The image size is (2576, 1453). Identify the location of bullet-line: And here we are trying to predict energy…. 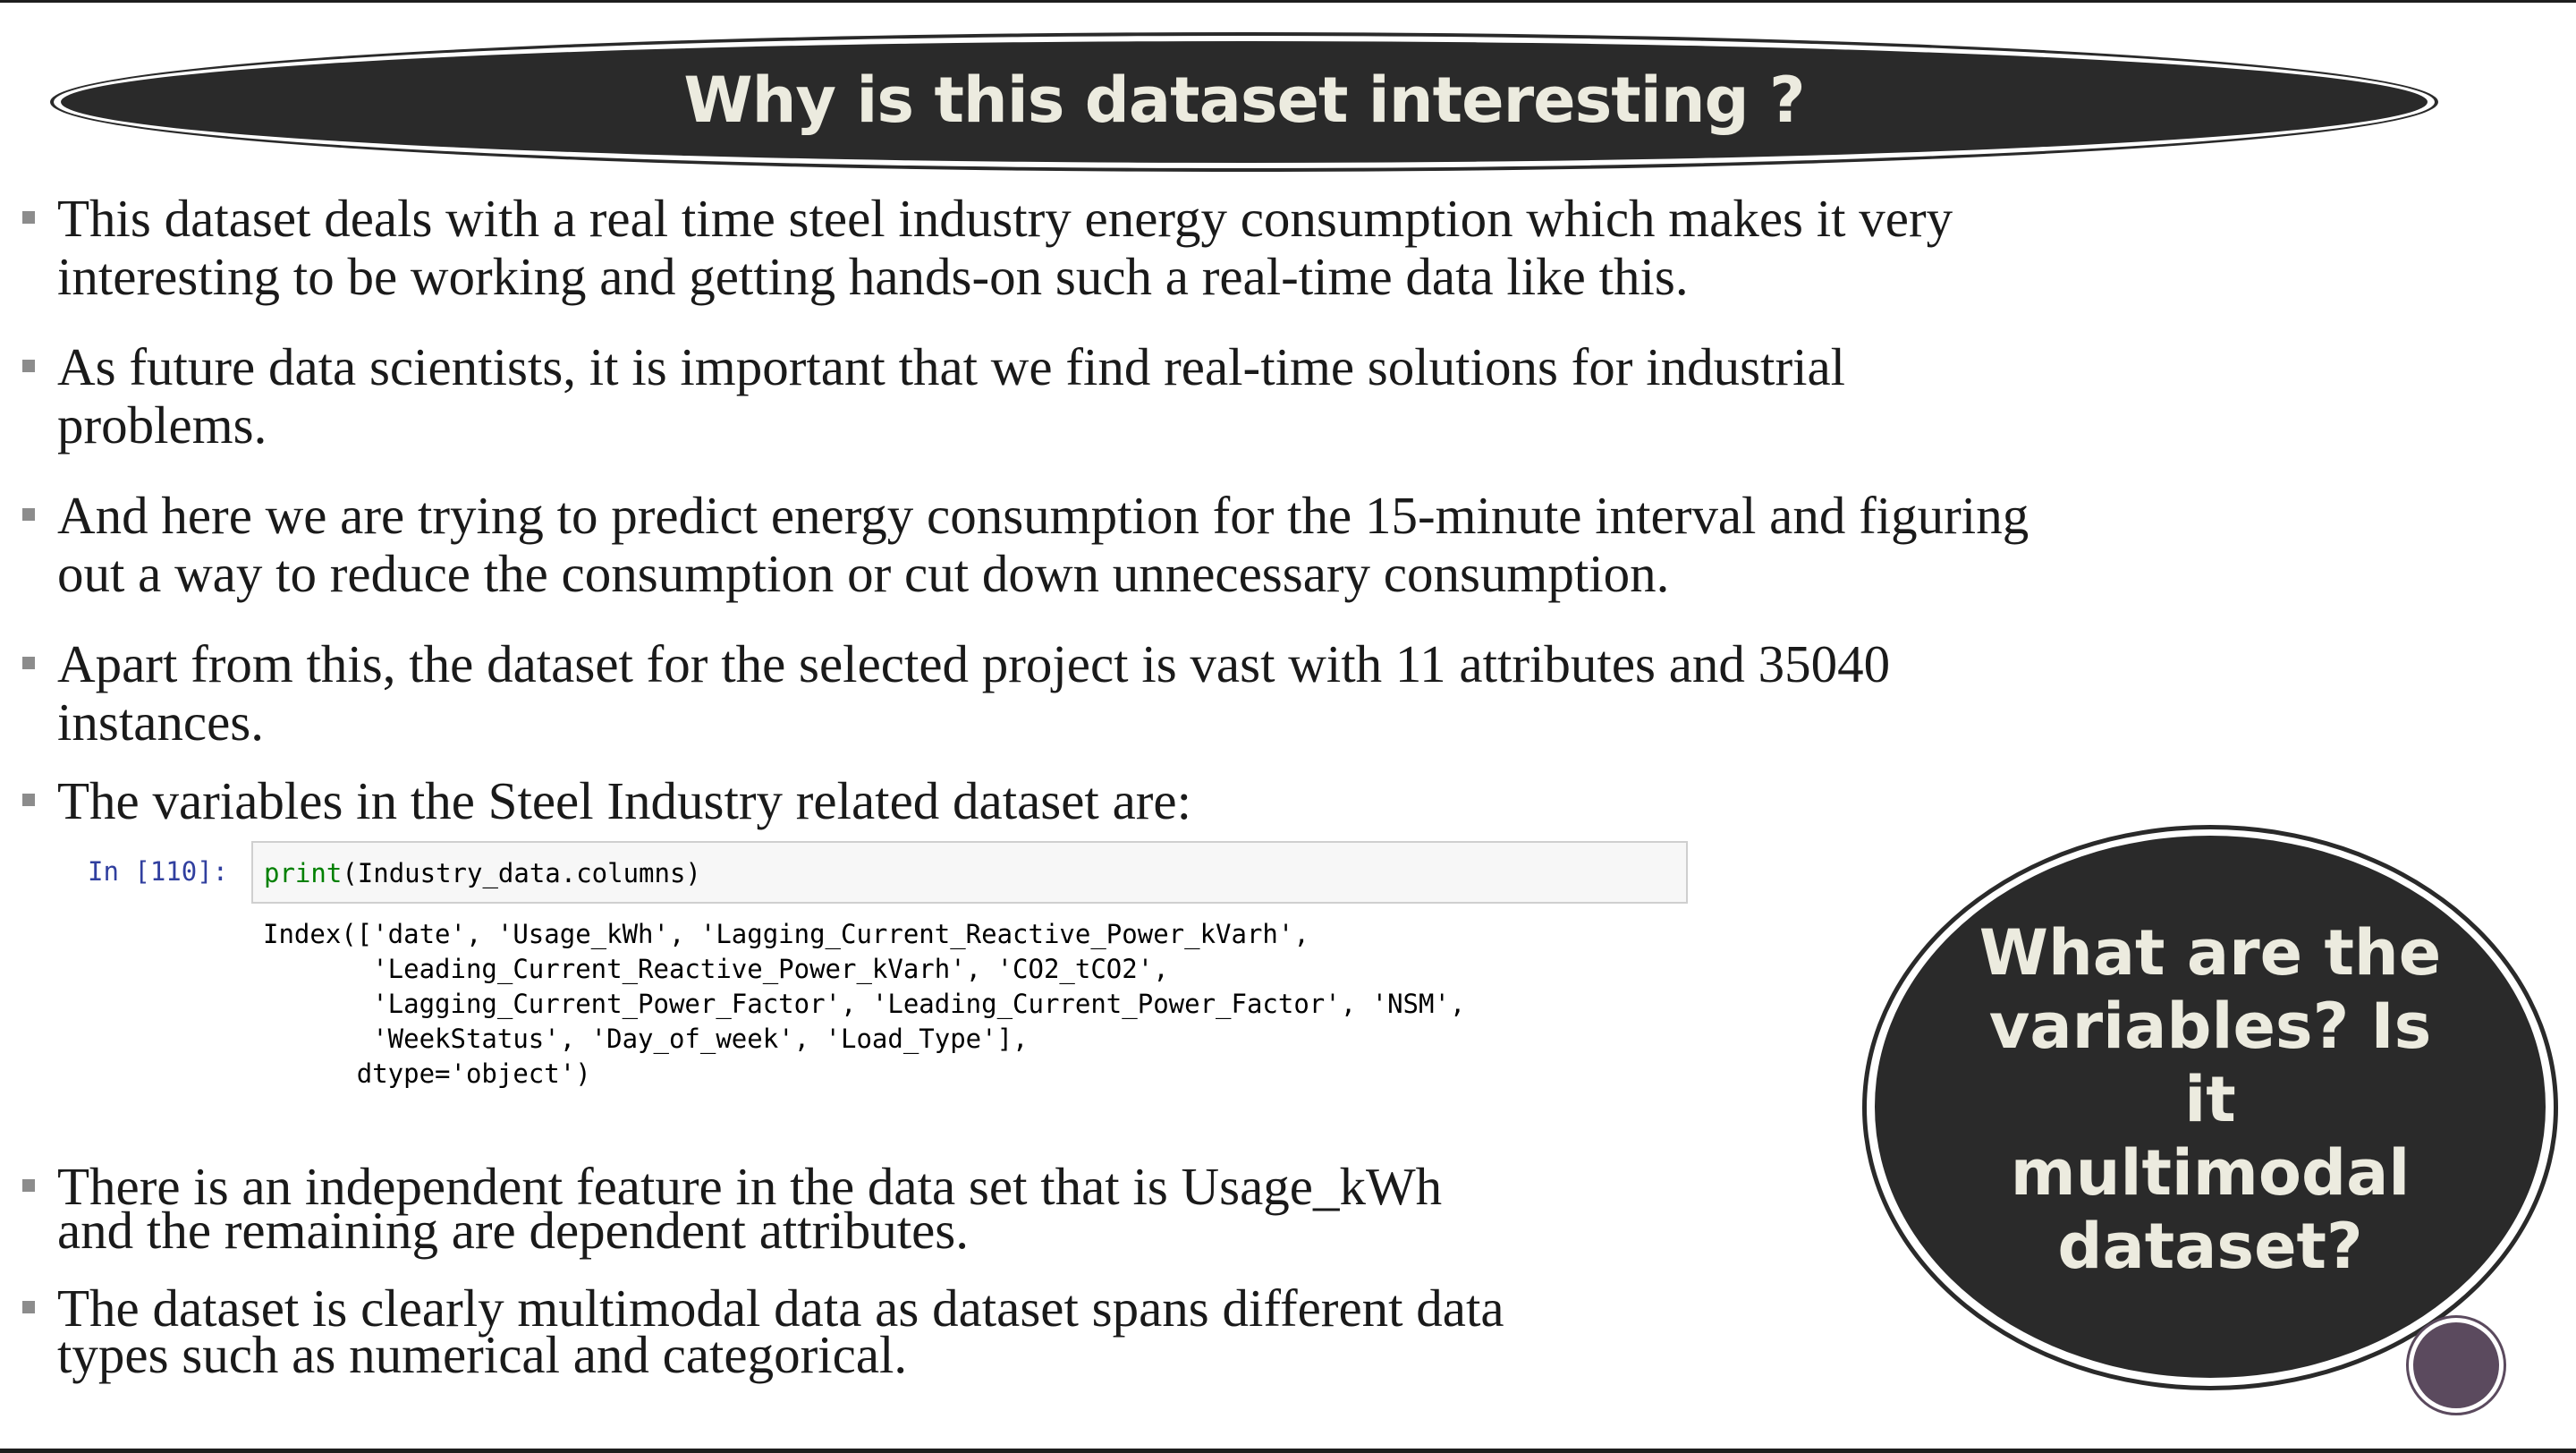
(1043, 515).